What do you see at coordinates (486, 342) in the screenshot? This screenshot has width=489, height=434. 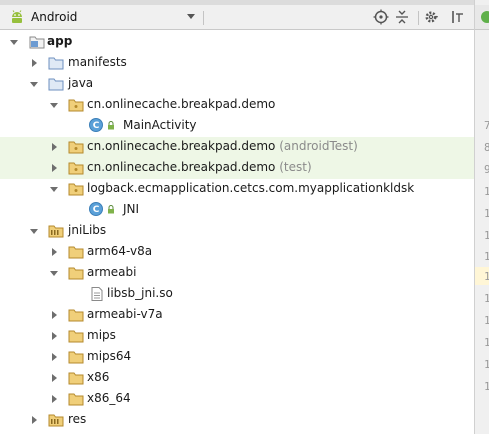 I see `line-number: 16` at bounding box center [486, 342].